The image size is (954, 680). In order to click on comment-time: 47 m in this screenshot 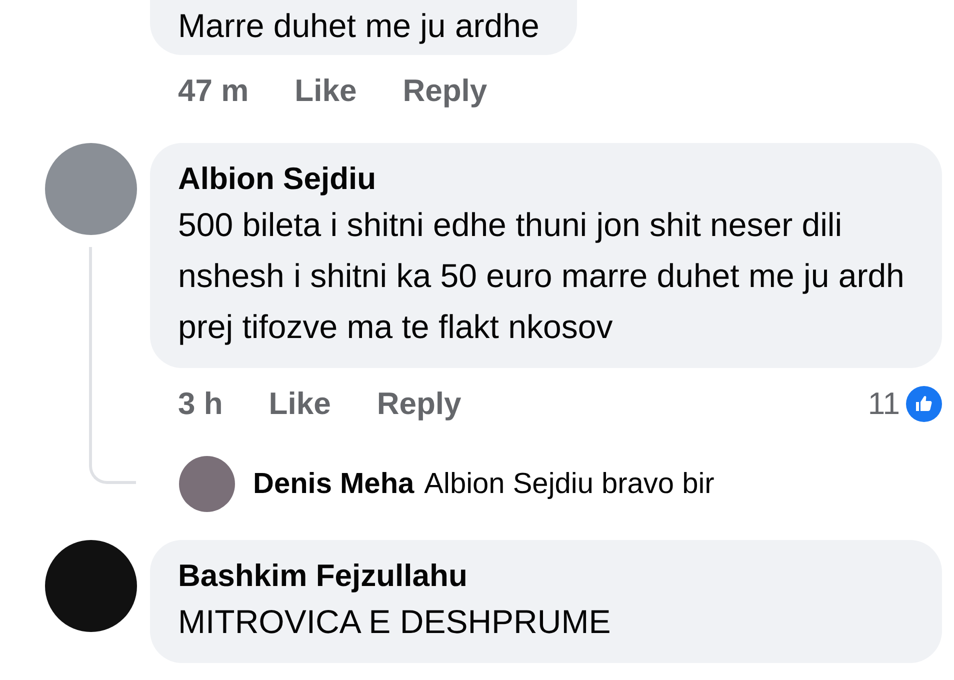, I will do `click(213, 91)`.